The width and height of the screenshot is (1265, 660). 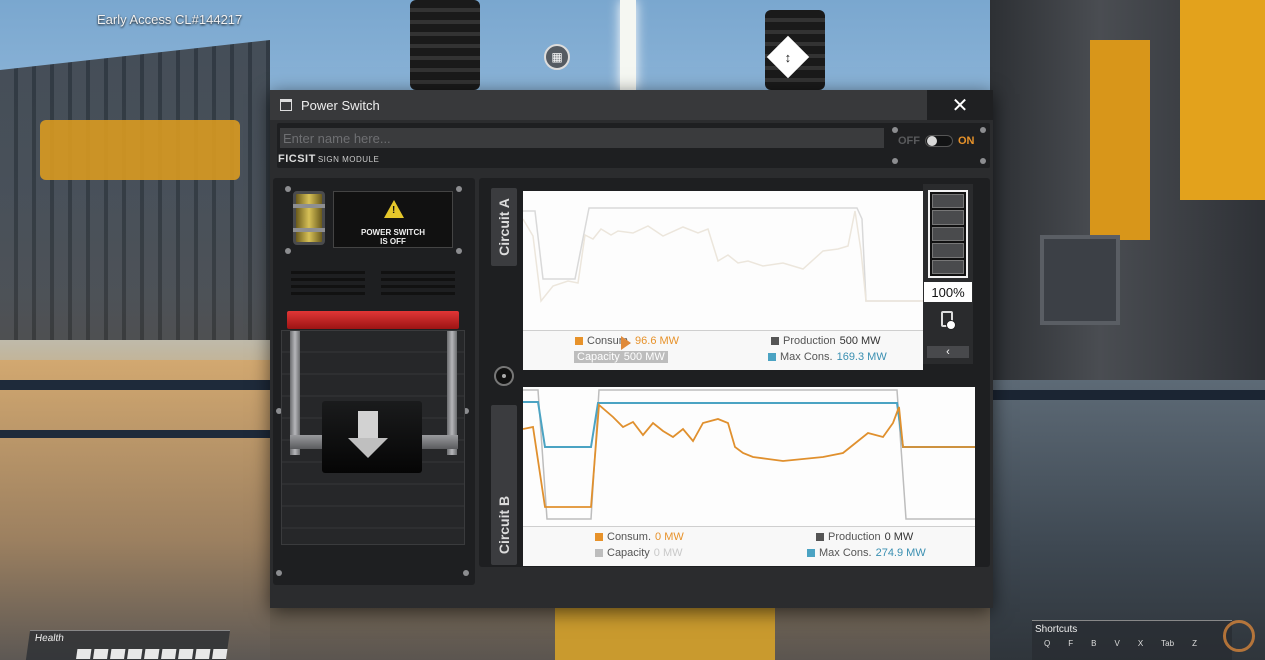 What do you see at coordinates (960, 105) in the screenshot?
I see `close-button: ✕` at bounding box center [960, 105].